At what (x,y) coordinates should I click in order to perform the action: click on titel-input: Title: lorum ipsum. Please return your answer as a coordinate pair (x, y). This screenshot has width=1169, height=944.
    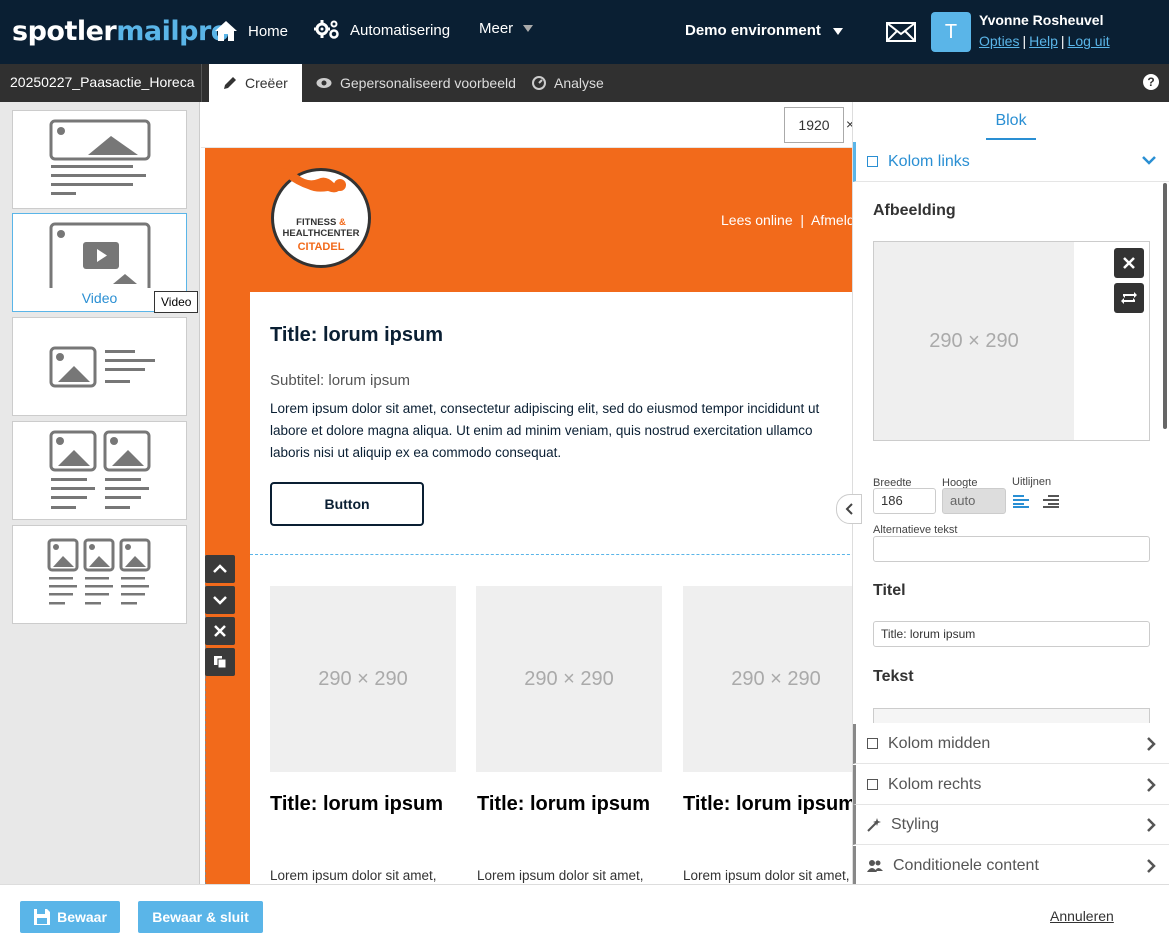
    Looking at the image, I should click on (1011, 634).